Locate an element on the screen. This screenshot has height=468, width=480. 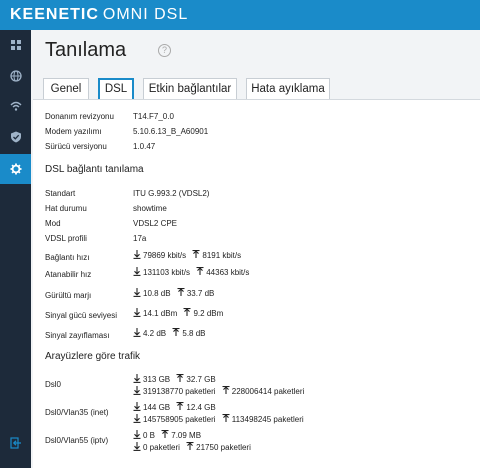
gear-icon is located at coordinates (15, 169).